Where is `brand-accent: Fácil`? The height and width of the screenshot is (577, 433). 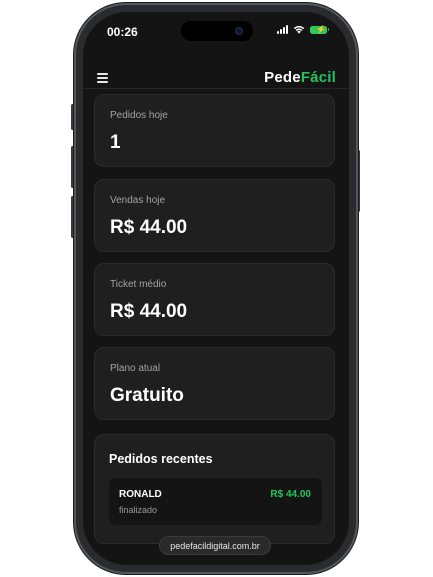
brand-accent: Fácil is located at coordinates (318, 77).